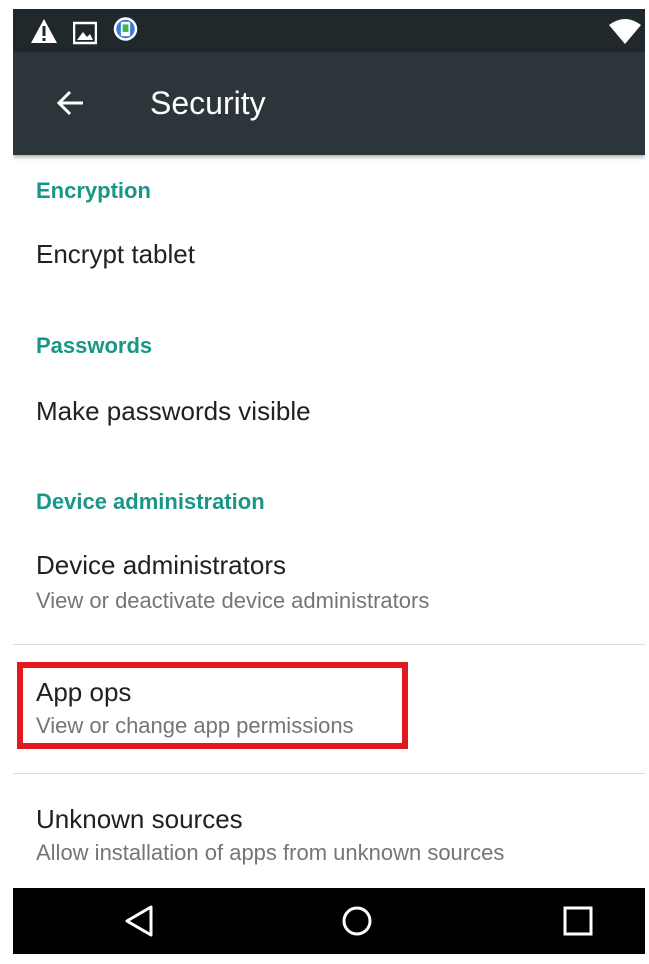 The height and width of the screenshot is (964, 649). What do you see at coordinates (329, 410) in the screenshot?
I see `setting-make-passwords-visible: Make passwords visible` at bounding box center [329, 410].